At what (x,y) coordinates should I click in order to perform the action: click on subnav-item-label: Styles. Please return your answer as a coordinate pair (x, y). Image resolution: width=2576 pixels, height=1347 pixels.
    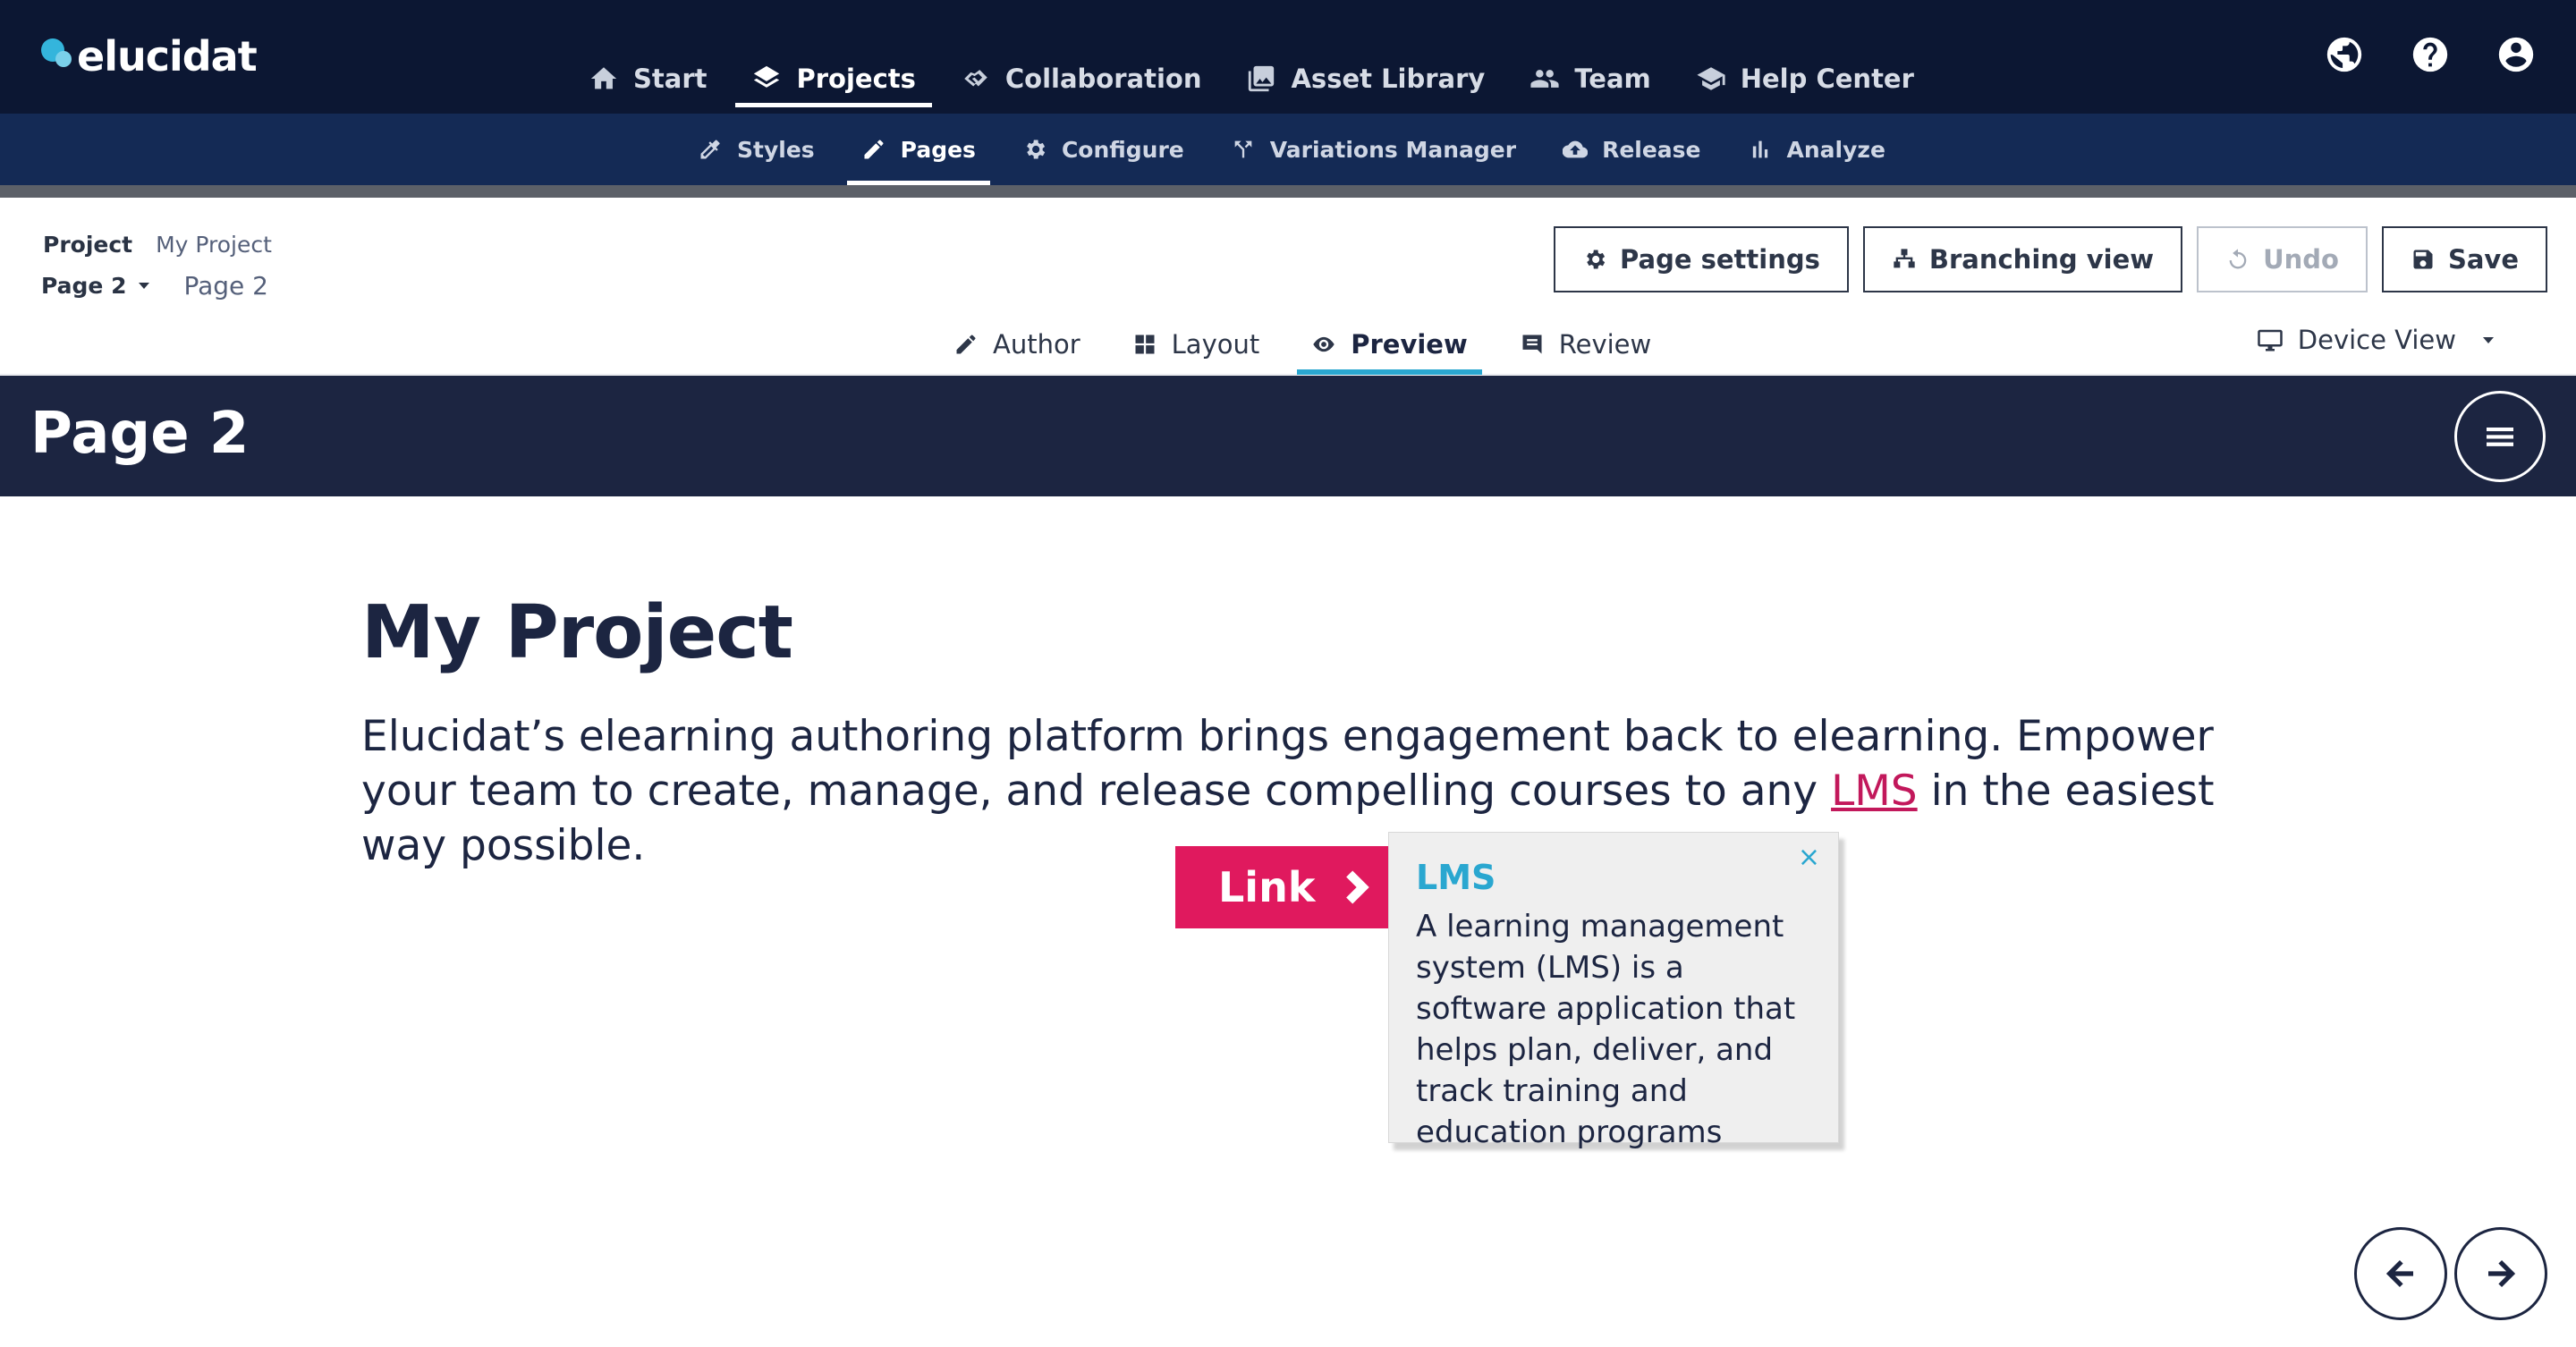
    Looking at the image, I should click on (776, 149).